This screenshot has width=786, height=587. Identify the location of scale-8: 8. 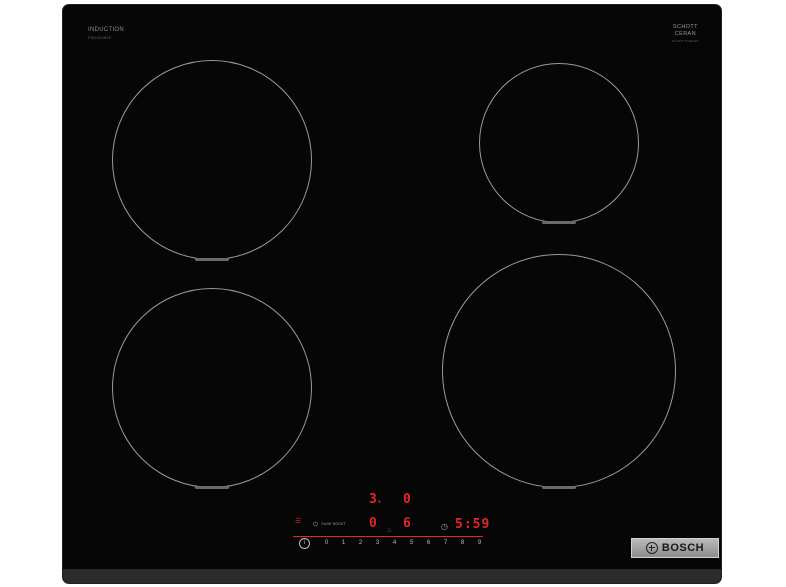
(462, 543).